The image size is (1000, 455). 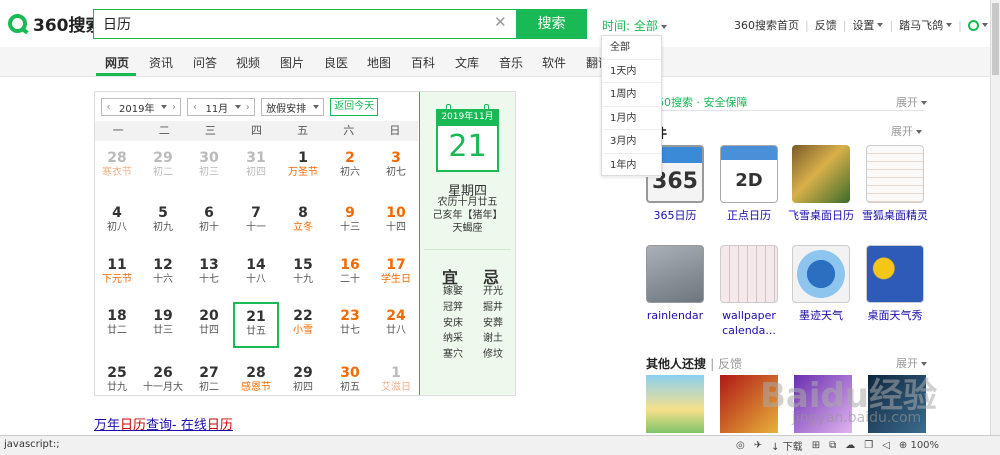 I want to click on calendar-day: 2 初六, so click(x=350, y=168).